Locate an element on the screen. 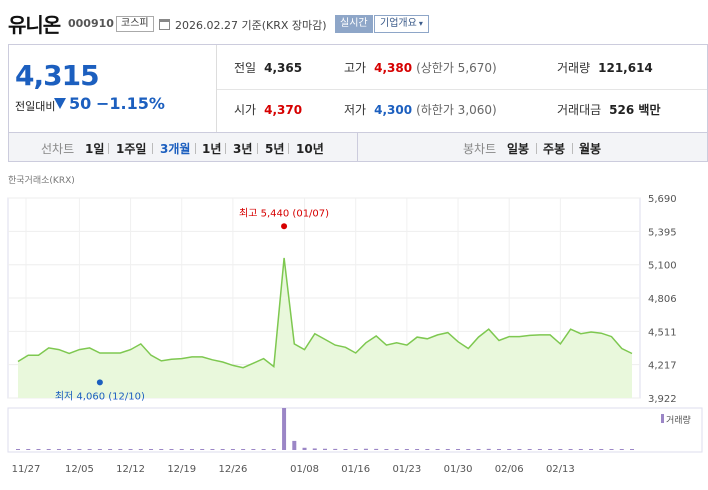  stat-label: 전일 is located at coordinates (245, 68).